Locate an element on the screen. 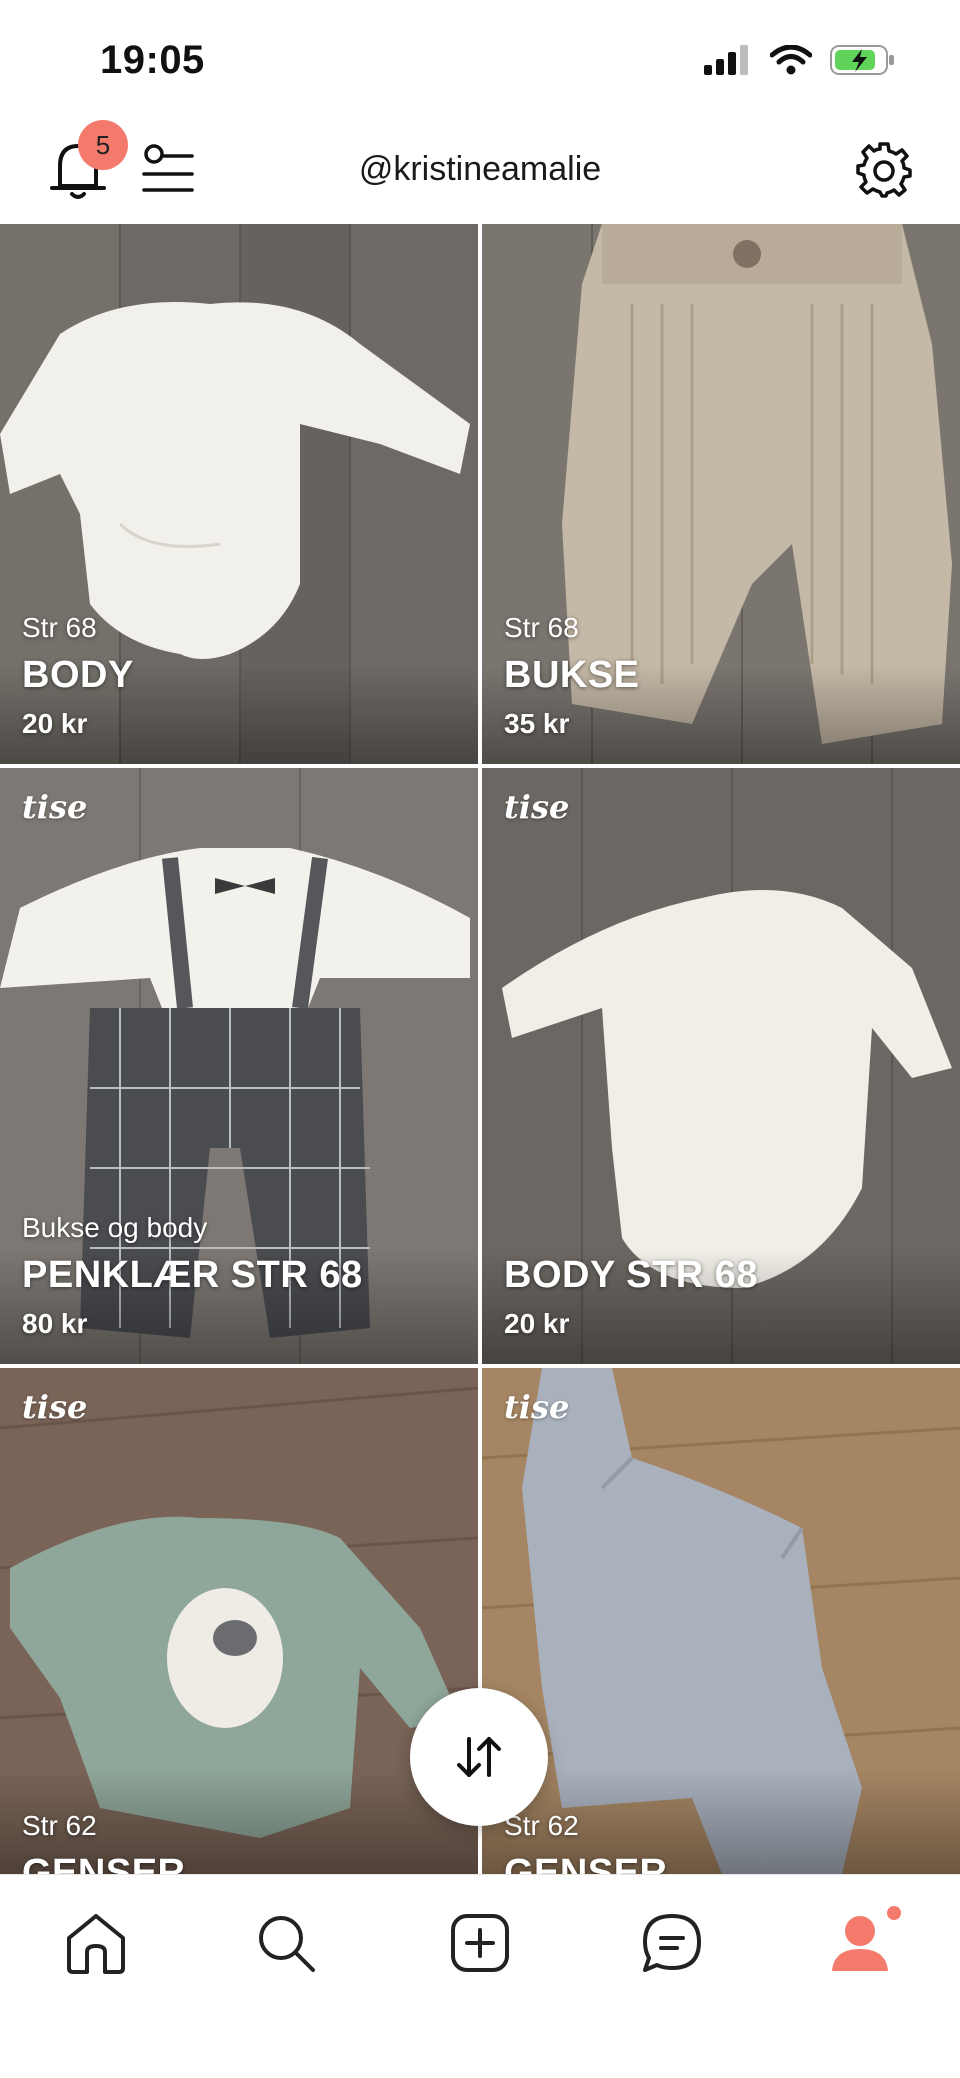 The image size is (960, 2078). listing-subtitle: Bukse og body is located at coordinates (115, 1227).